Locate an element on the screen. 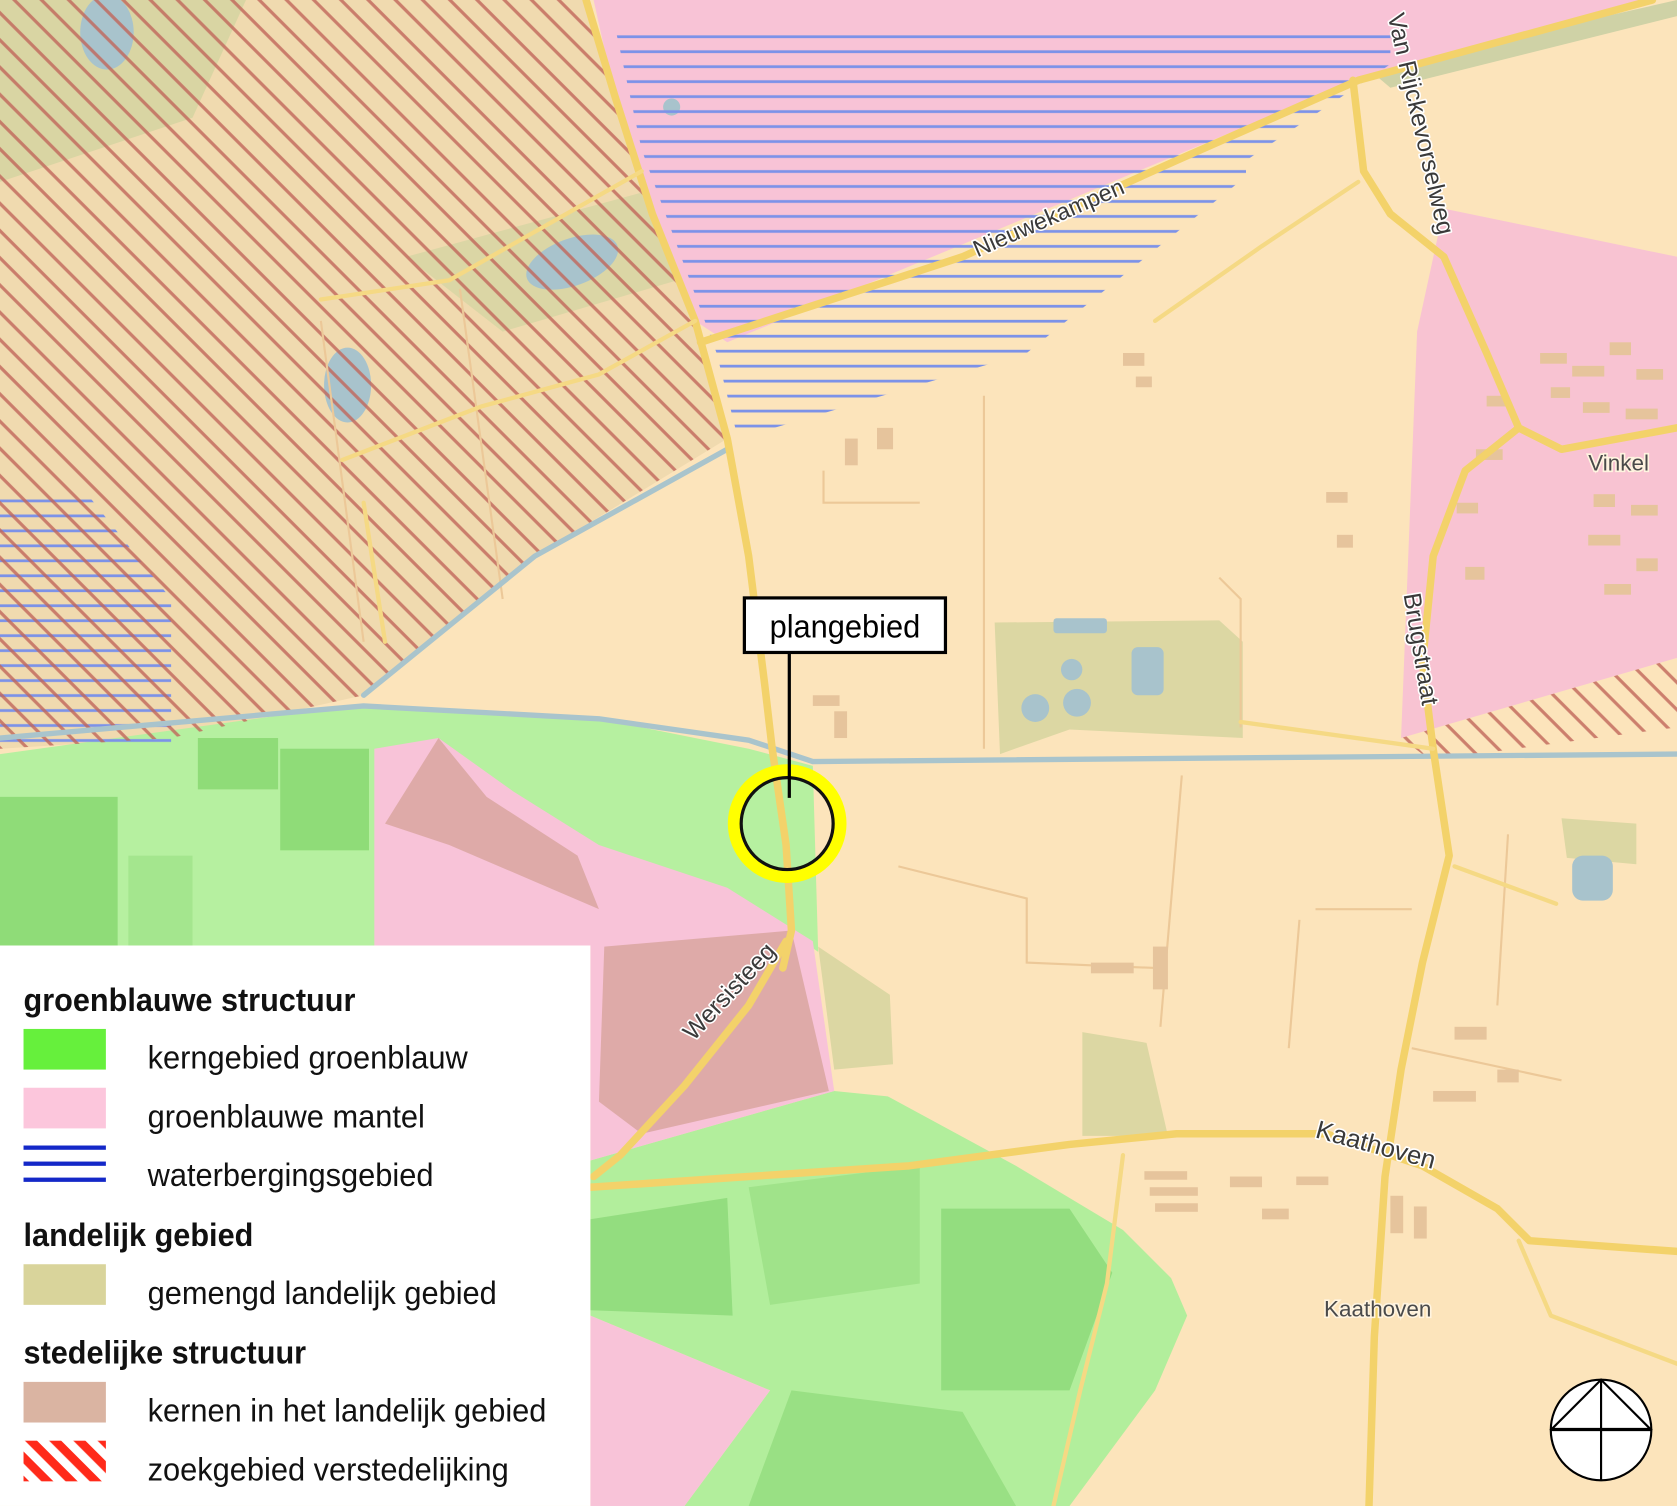  north-arrow-icon is located at coordinates (1601, 1430).